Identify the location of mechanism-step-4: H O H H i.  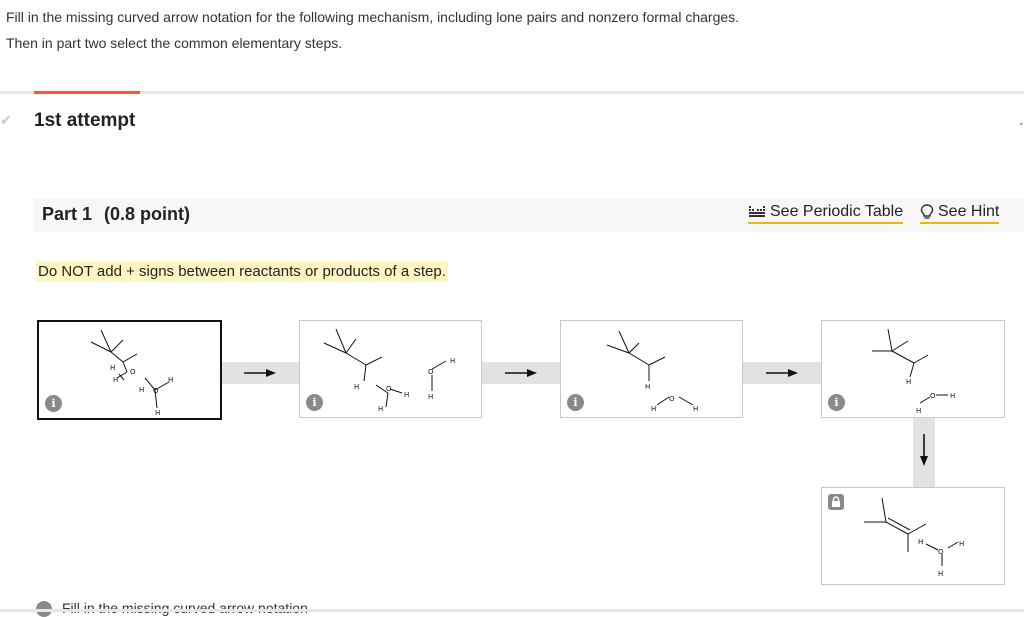
(913, 369).